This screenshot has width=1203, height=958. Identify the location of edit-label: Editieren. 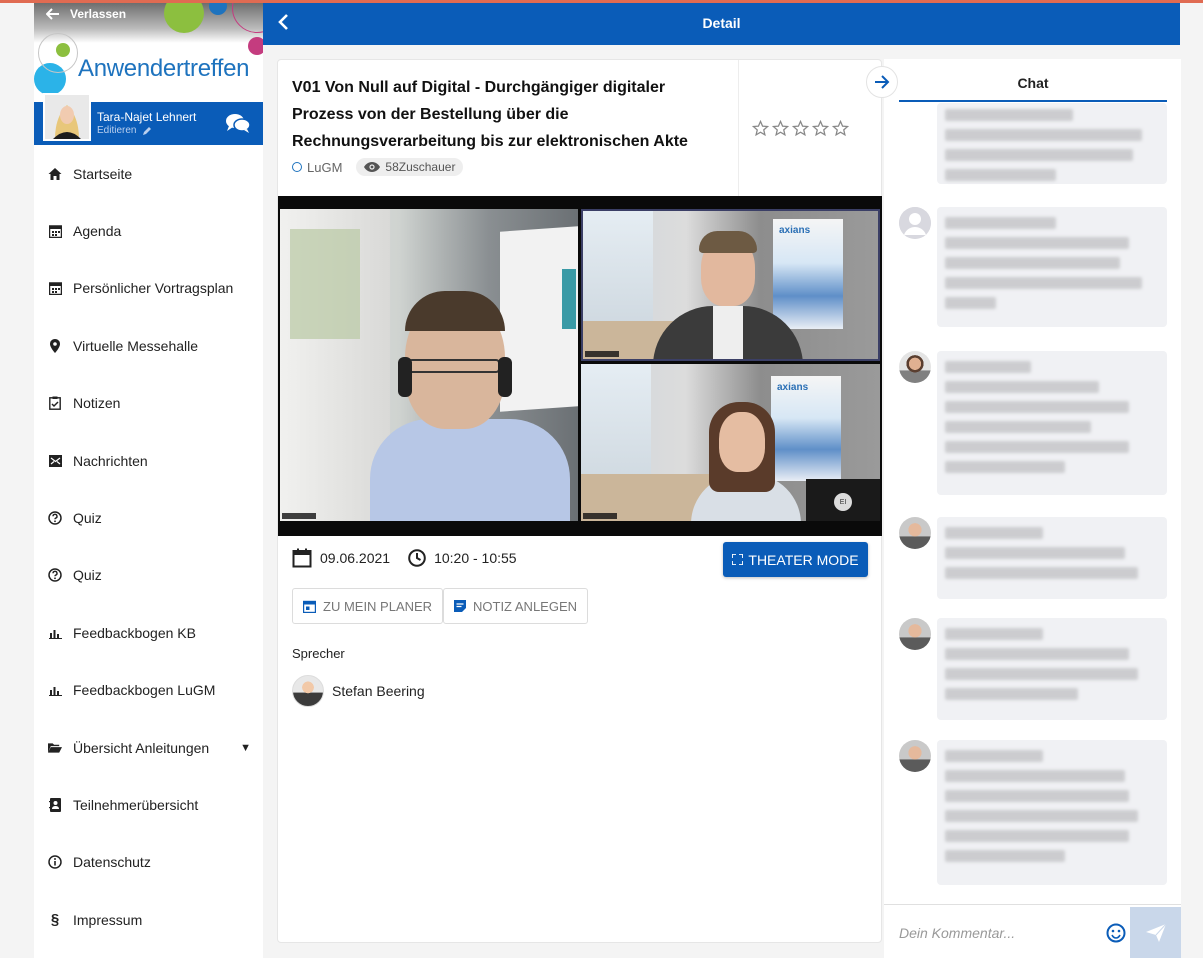
(117, 130).